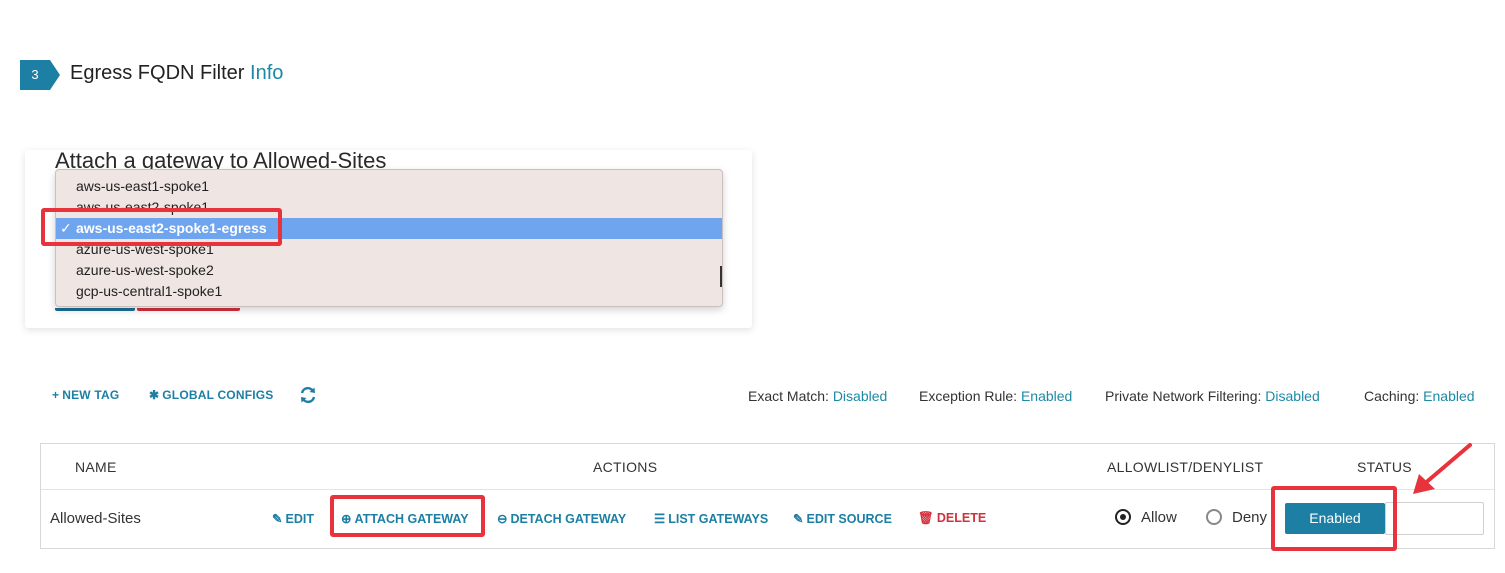 This screenshot has width=1505, height=573. I want to click on edit-button: ✎ EDIT, so click(293, 518).